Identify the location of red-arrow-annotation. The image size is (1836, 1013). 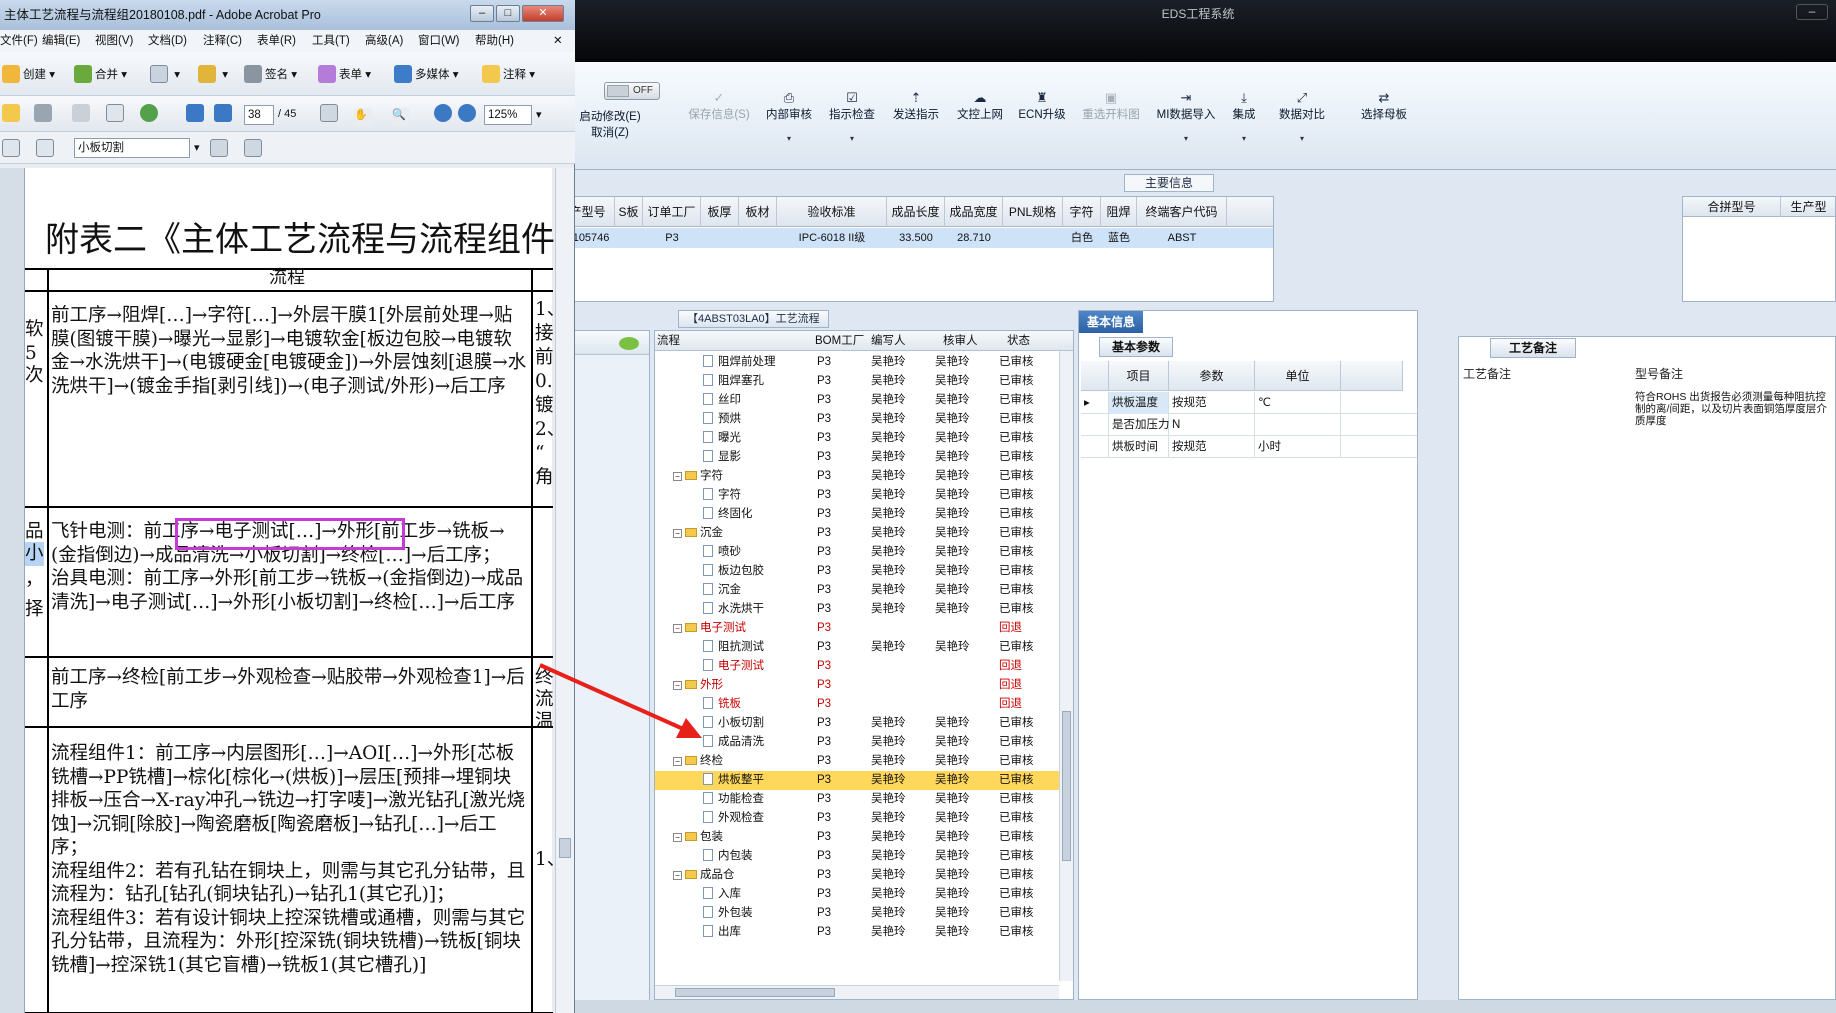
(620, 700).